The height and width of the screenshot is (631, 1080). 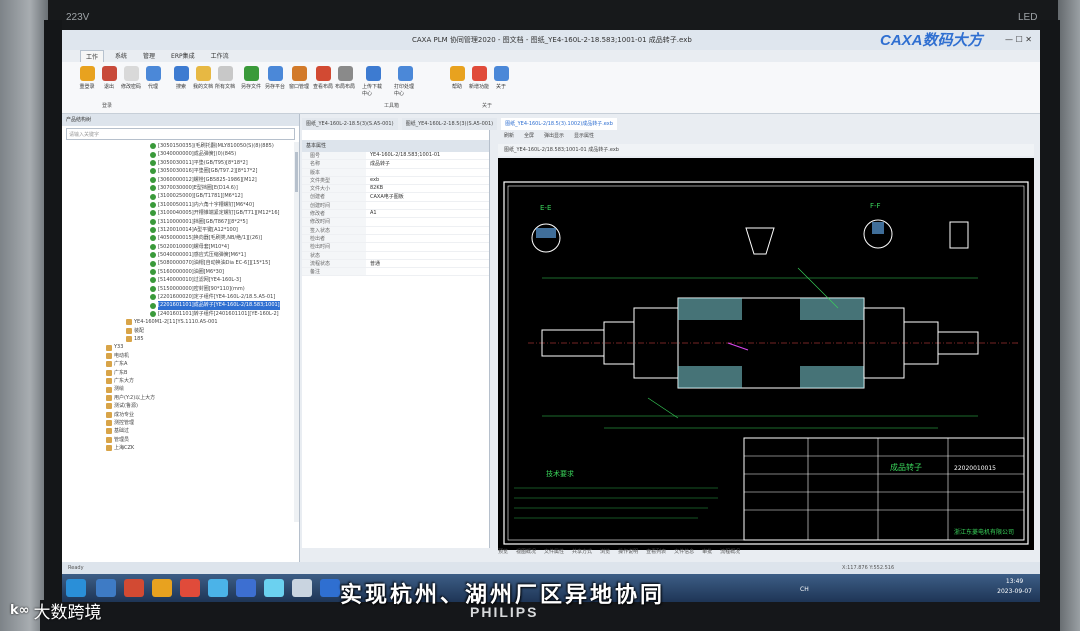 What do you see at coordinates (180, 263) in the screenshot?
I see `tree-node: [5080000070]油帽[自动换油Dia EC-6]][15*15]` at bounding box center [180, 263].